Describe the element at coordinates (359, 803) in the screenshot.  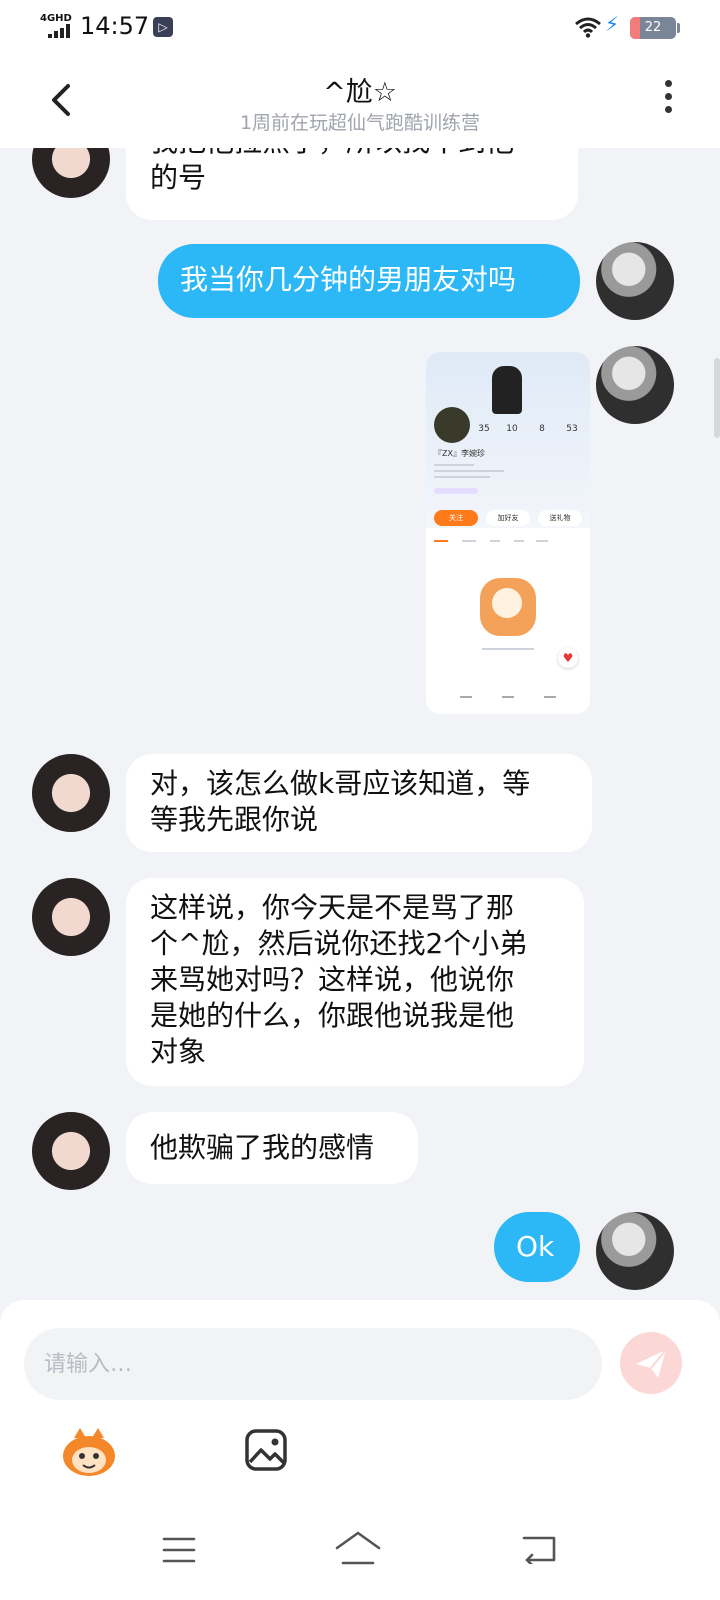
I see `message-bubble: 对，该怎么做k哥应该知道，等 等我先跟你说` at that location.